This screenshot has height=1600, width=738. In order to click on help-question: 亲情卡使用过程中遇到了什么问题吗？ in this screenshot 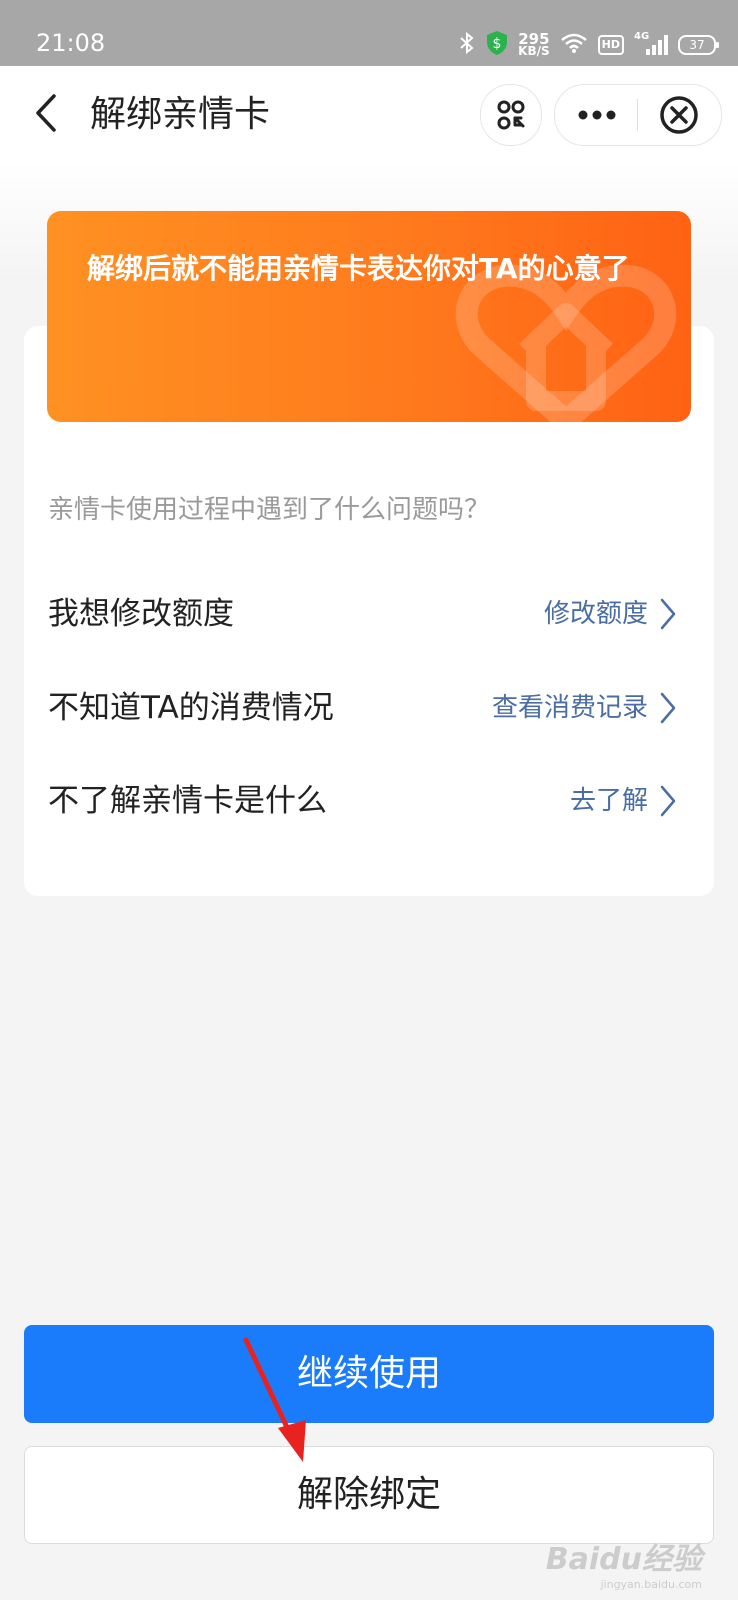, I will do `click(269, 510)`.